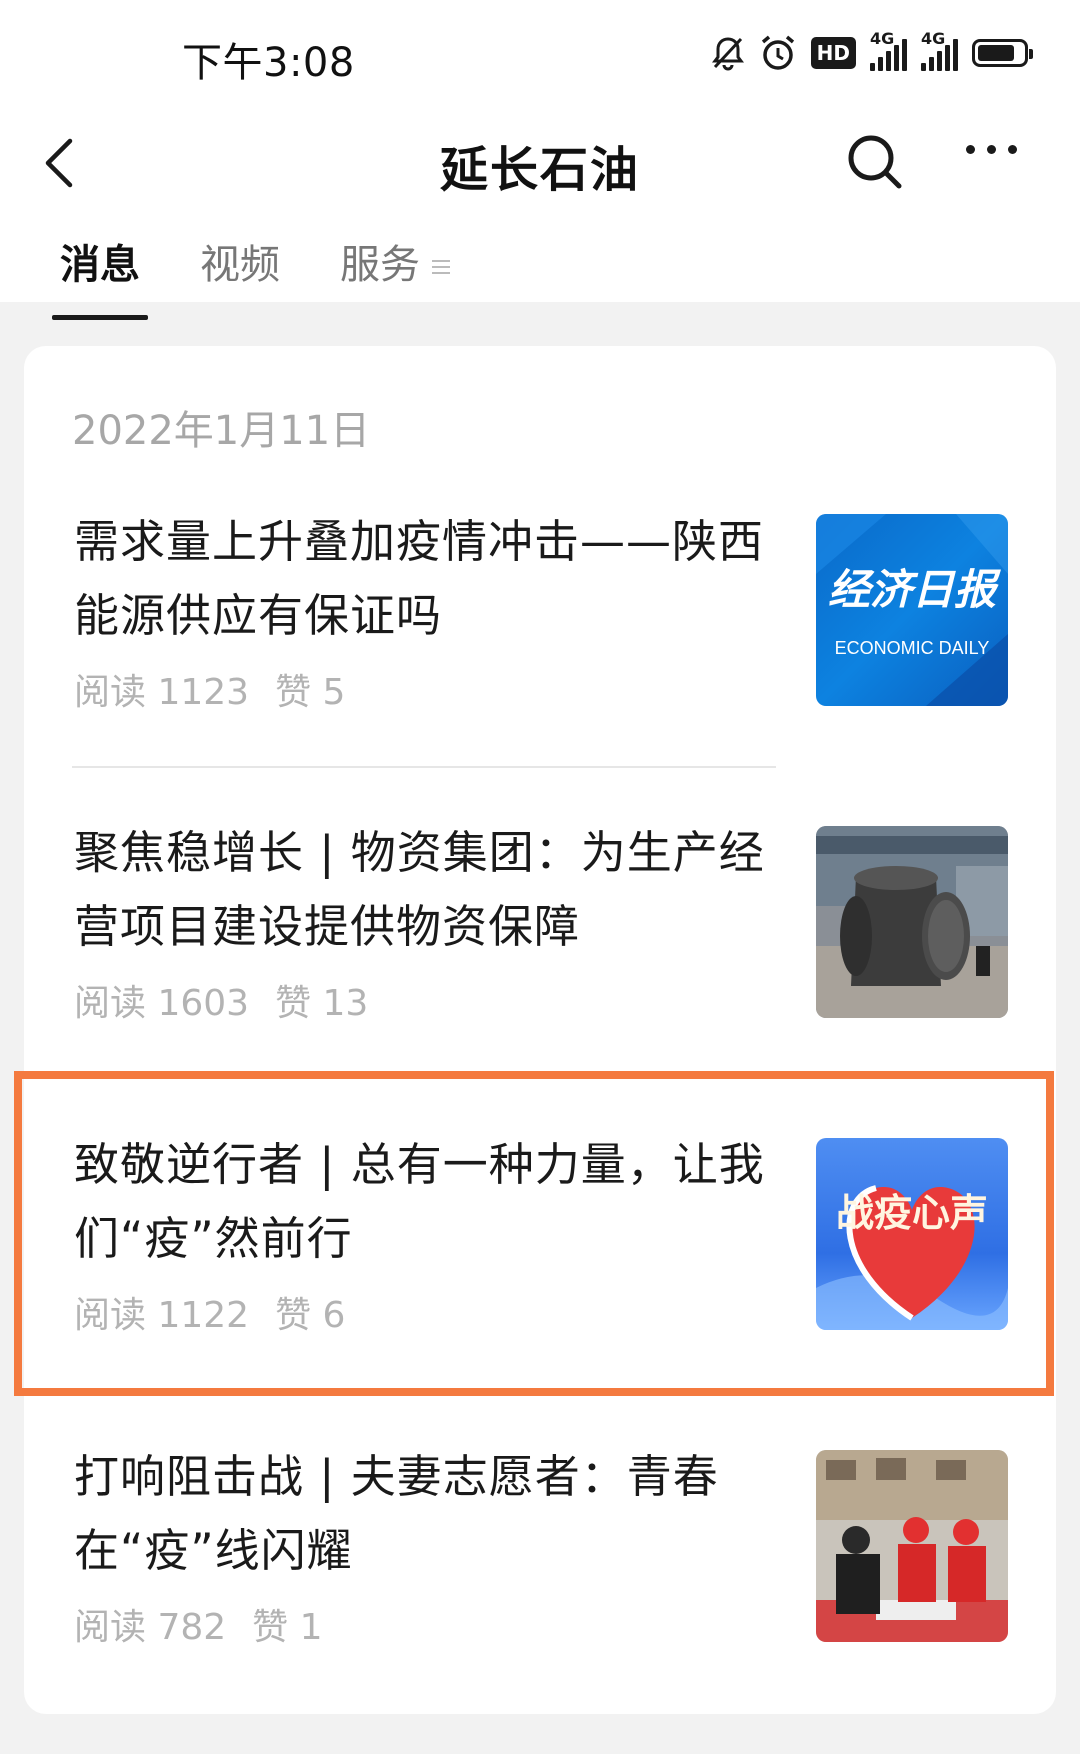 Image resolution: width=1080 pixels, height=1754 pixels. What do you see at coordinates (162, 1003) in the screenshot?
I see `article-reads: 阅读 1603` at bounding box center [162, 1003].